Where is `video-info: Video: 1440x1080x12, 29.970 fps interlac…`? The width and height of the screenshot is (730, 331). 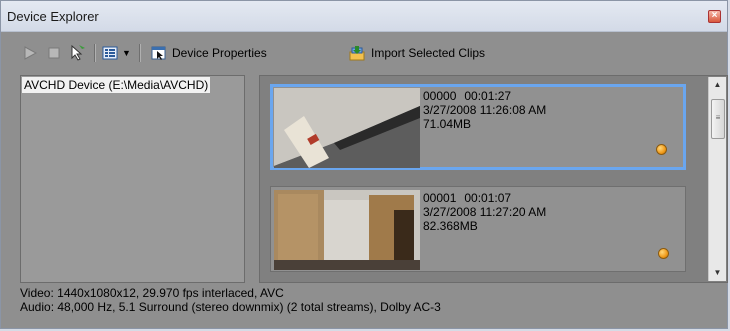 video-info: Video: 1440x1080x12, 29.970 fps interlac… is located at coordinates (152, 293).